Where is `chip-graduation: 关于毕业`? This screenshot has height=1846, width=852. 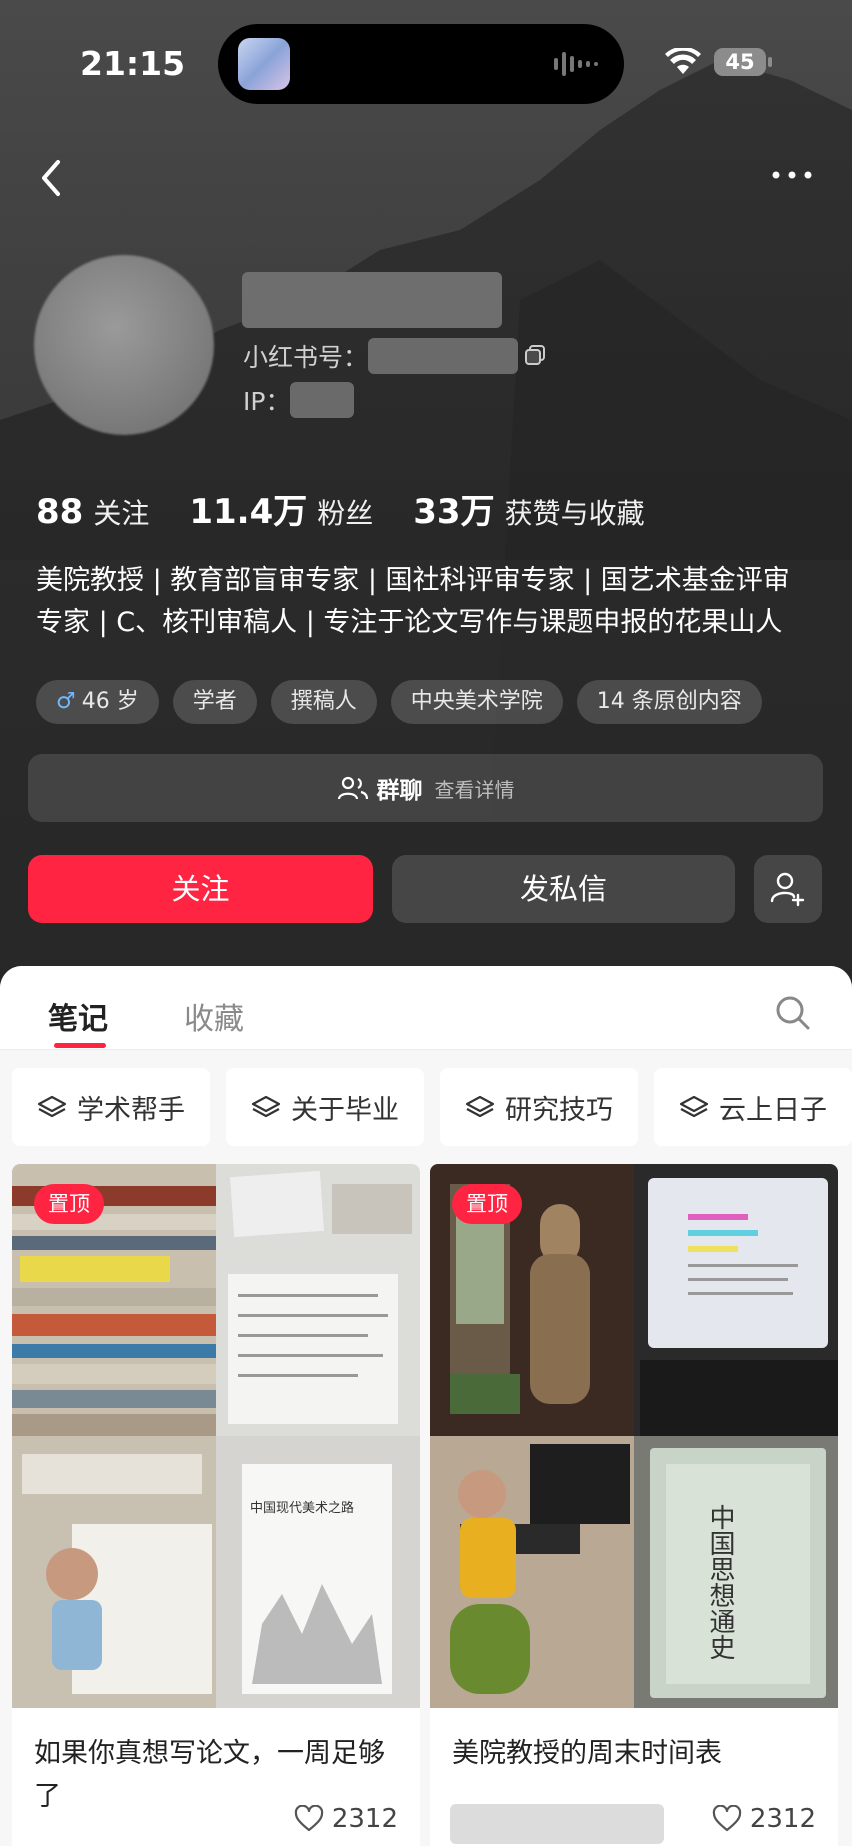 chip-graduation: 关于毕业 is located at coordinates (325, 1107).